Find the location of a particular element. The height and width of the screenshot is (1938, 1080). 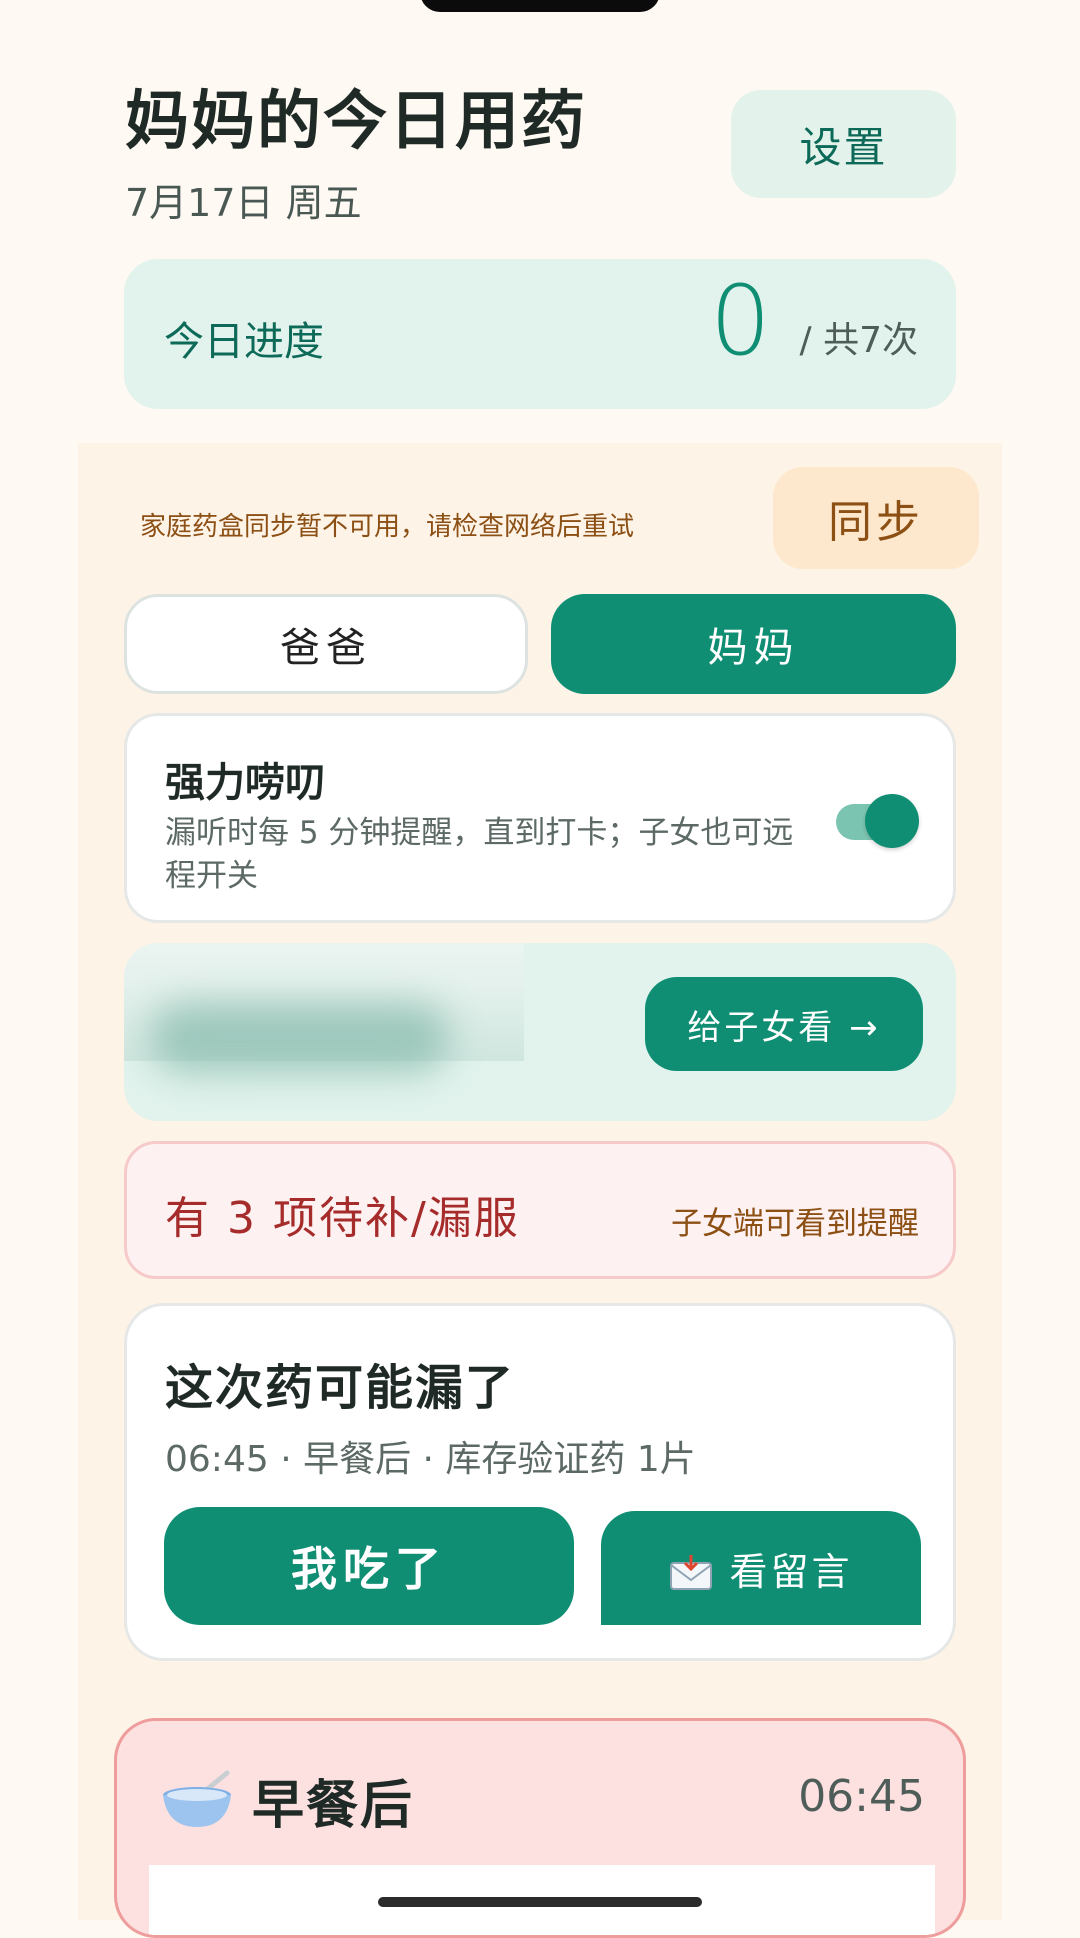

share-to-children-button: 给子女看 → is located at coordinates (784, 1024).